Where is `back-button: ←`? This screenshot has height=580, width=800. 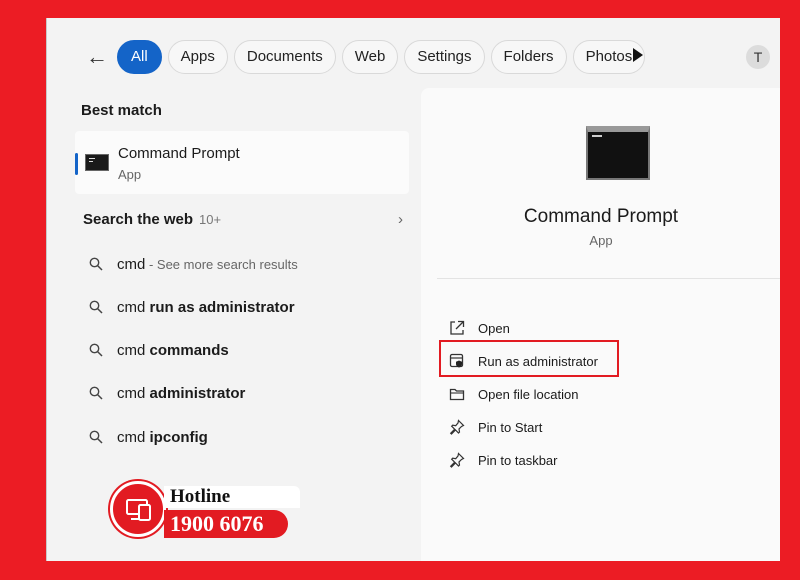
back-button: ← is located at coordinates (97, 58).